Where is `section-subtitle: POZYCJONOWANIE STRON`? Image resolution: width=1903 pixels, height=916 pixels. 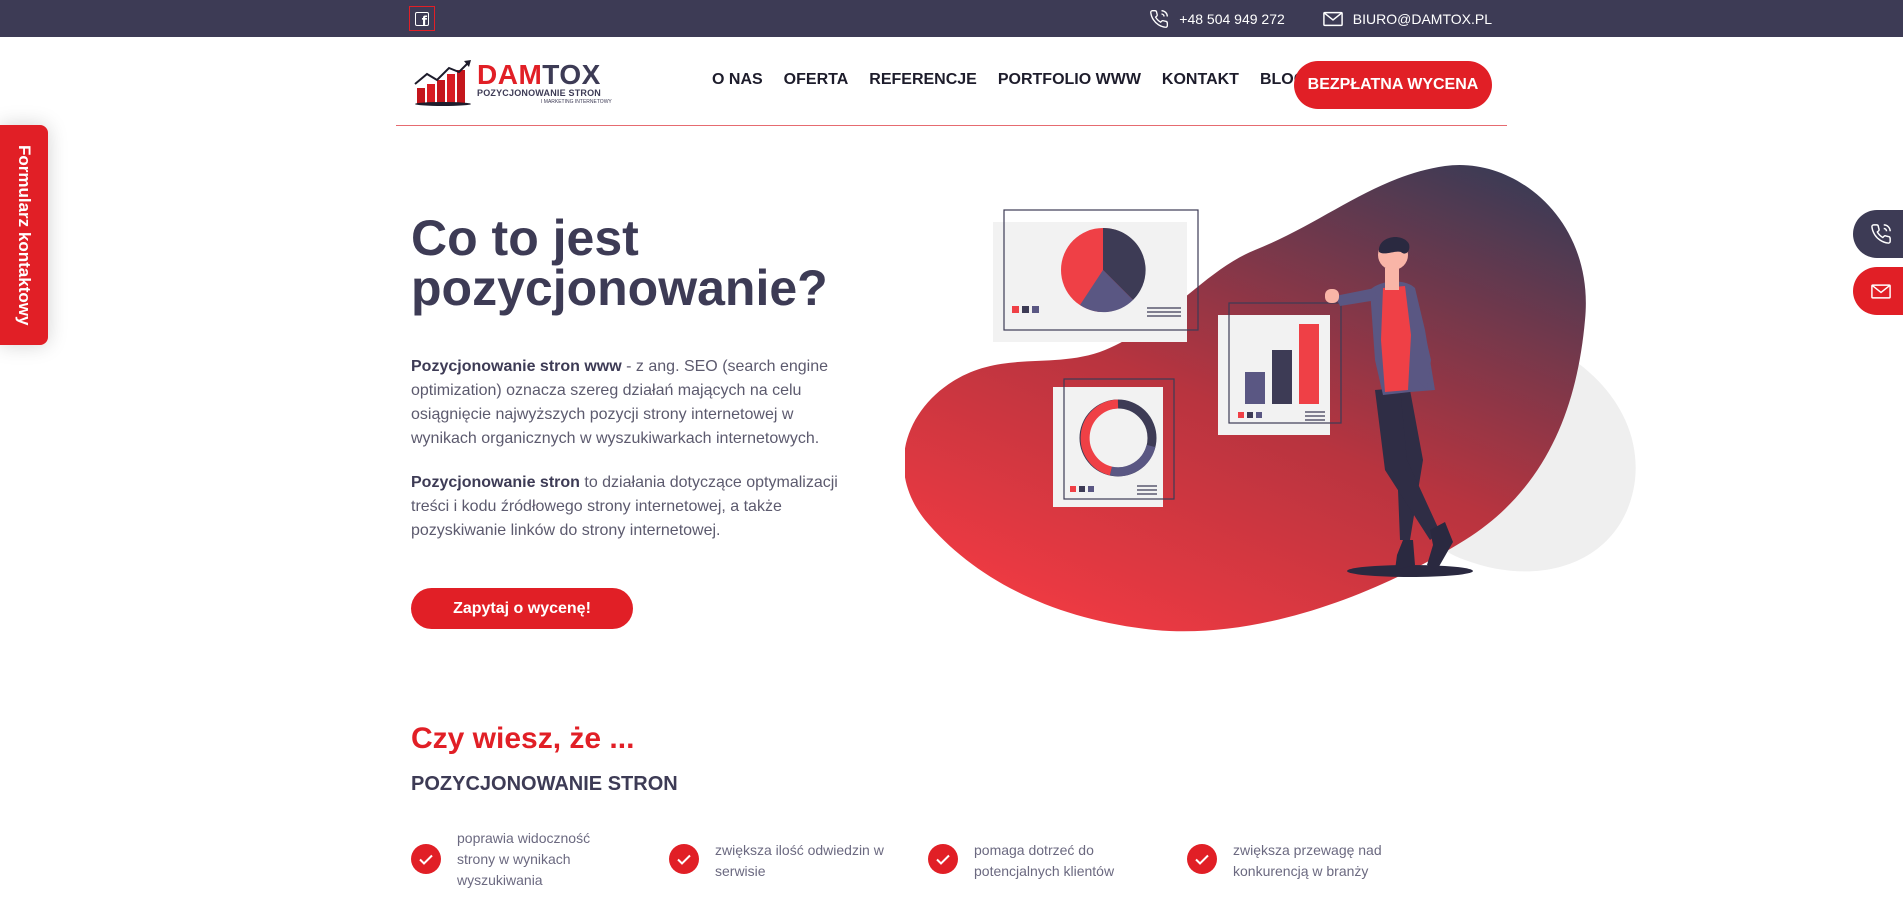
section-subtitle: POZYCJONOWANIE STRON is located at coordinates (544, 784).